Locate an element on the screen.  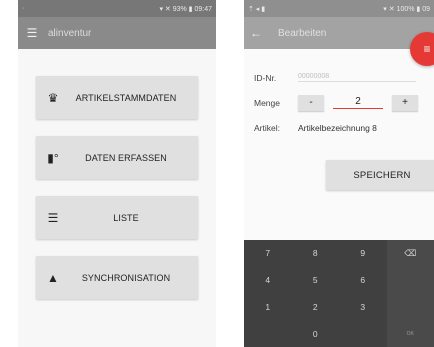
status-right: ▾ ✕ 100% ▮ 09 is located at coordinates (406, 9).